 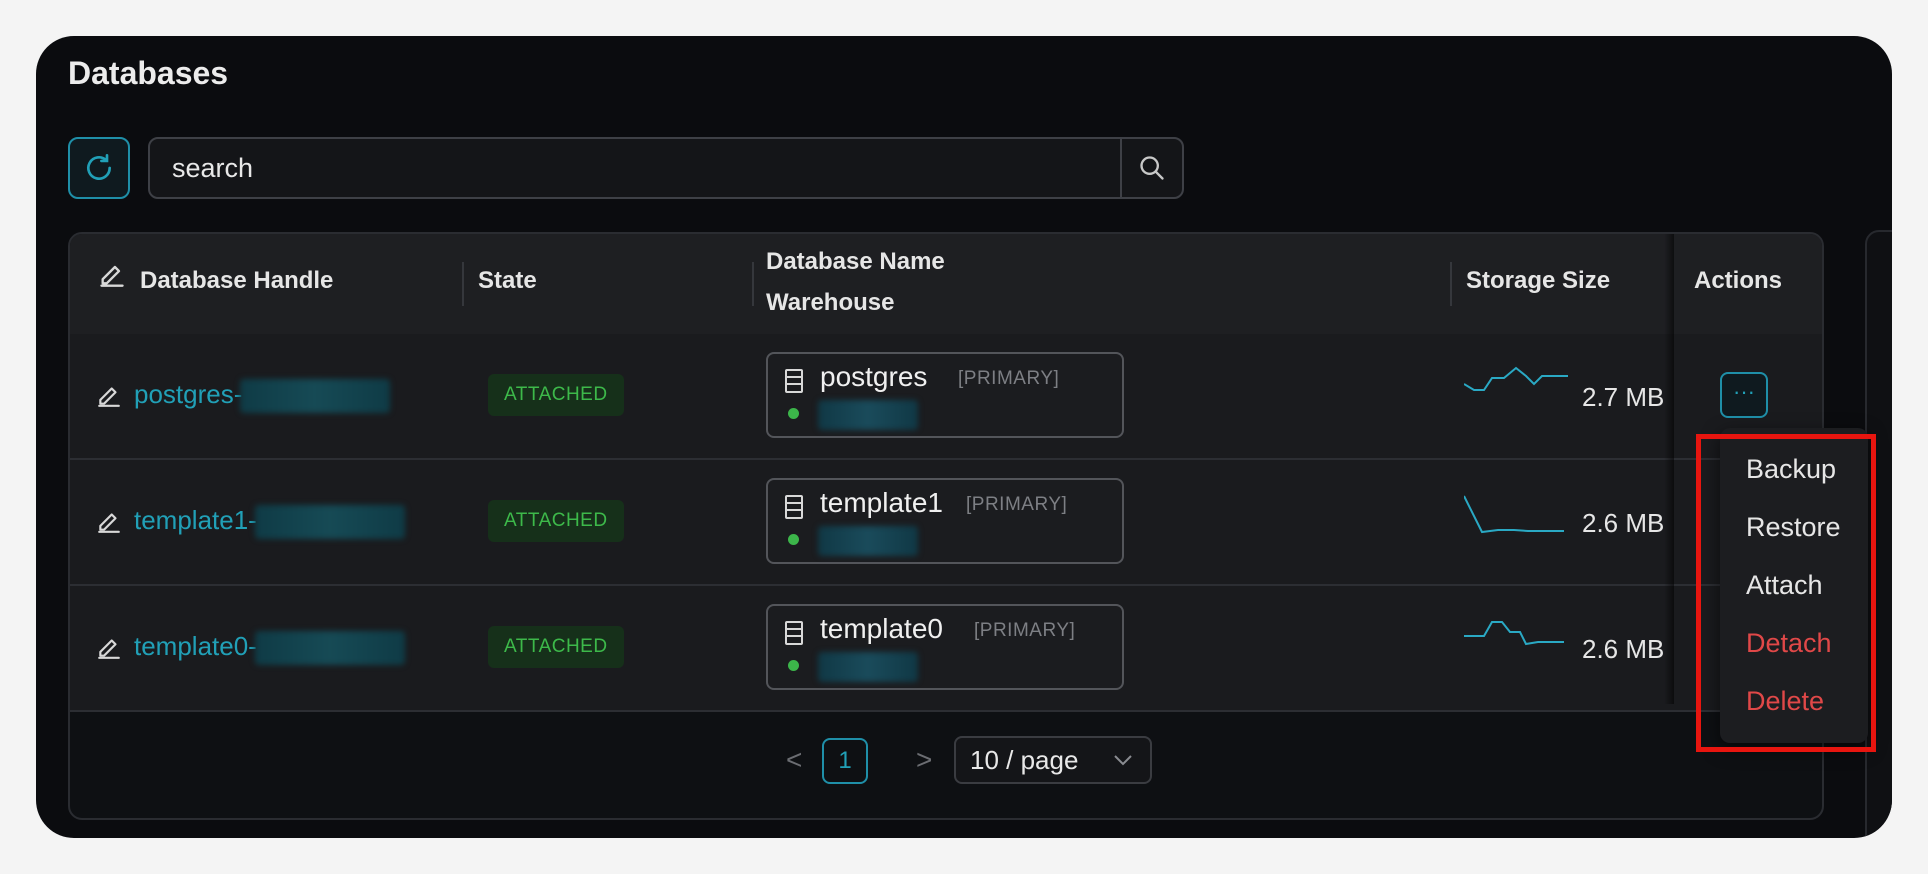 What do you see at coordinates (874, 376) in the screenshot?
I see `database-name: postgres` at bounding box center [874, 376].